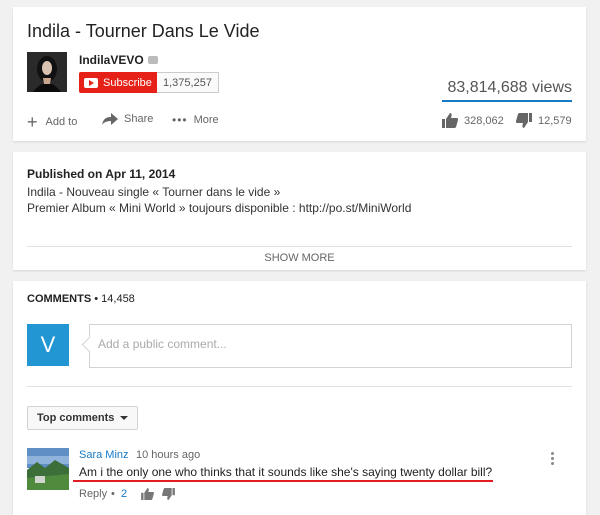 The height and width of the screenshot is (515, 600). What do you see at coordinates (32, 122) in the screenshot?
I see `plus-icon: +` at bounding box center [32, 122].